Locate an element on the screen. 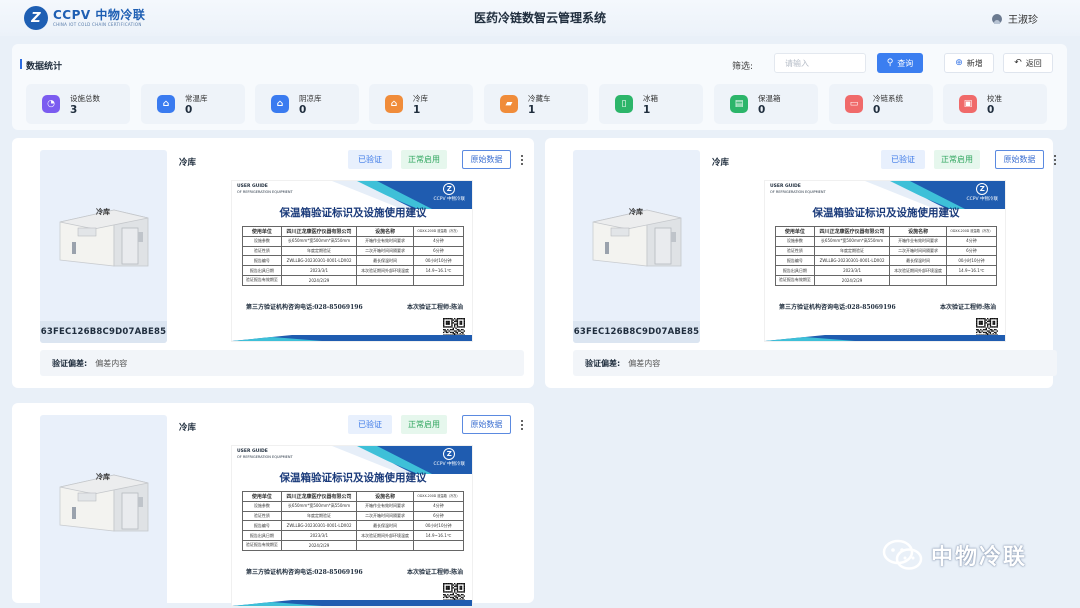 This screenshot has height=608, width=1080. doc-table-cell: 6分钟 is located at coordinates (438, 516).